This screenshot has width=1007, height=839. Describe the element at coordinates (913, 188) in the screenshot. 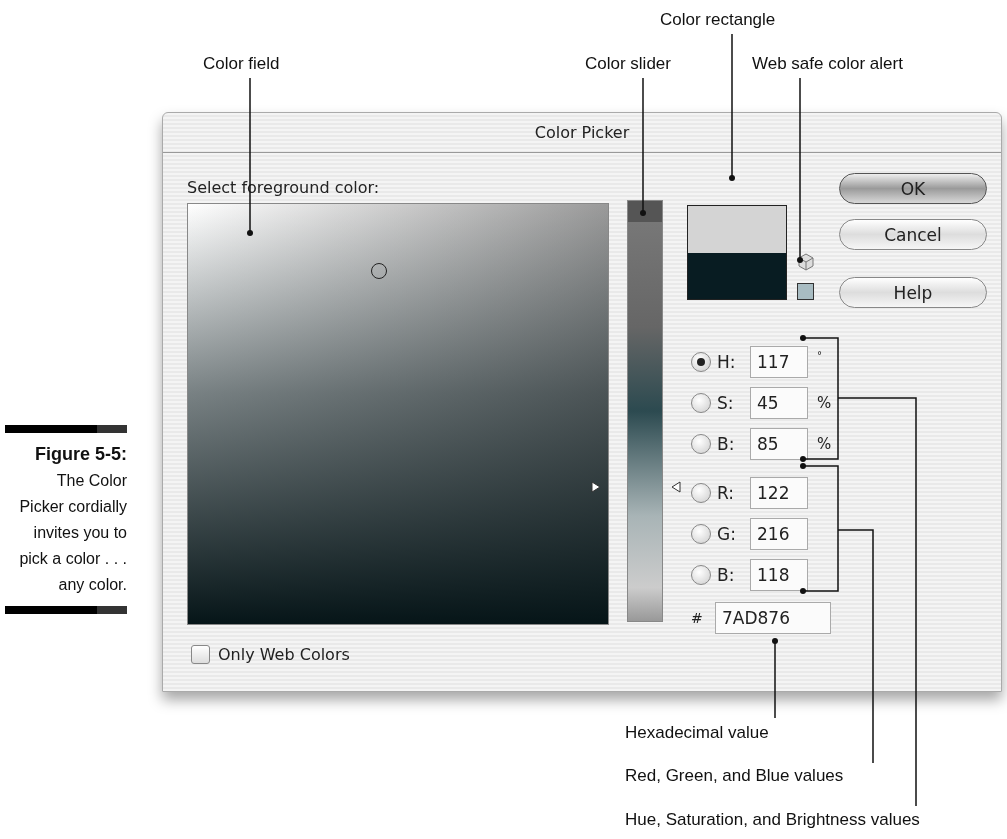

I see `dialog-button: OK` at that location.